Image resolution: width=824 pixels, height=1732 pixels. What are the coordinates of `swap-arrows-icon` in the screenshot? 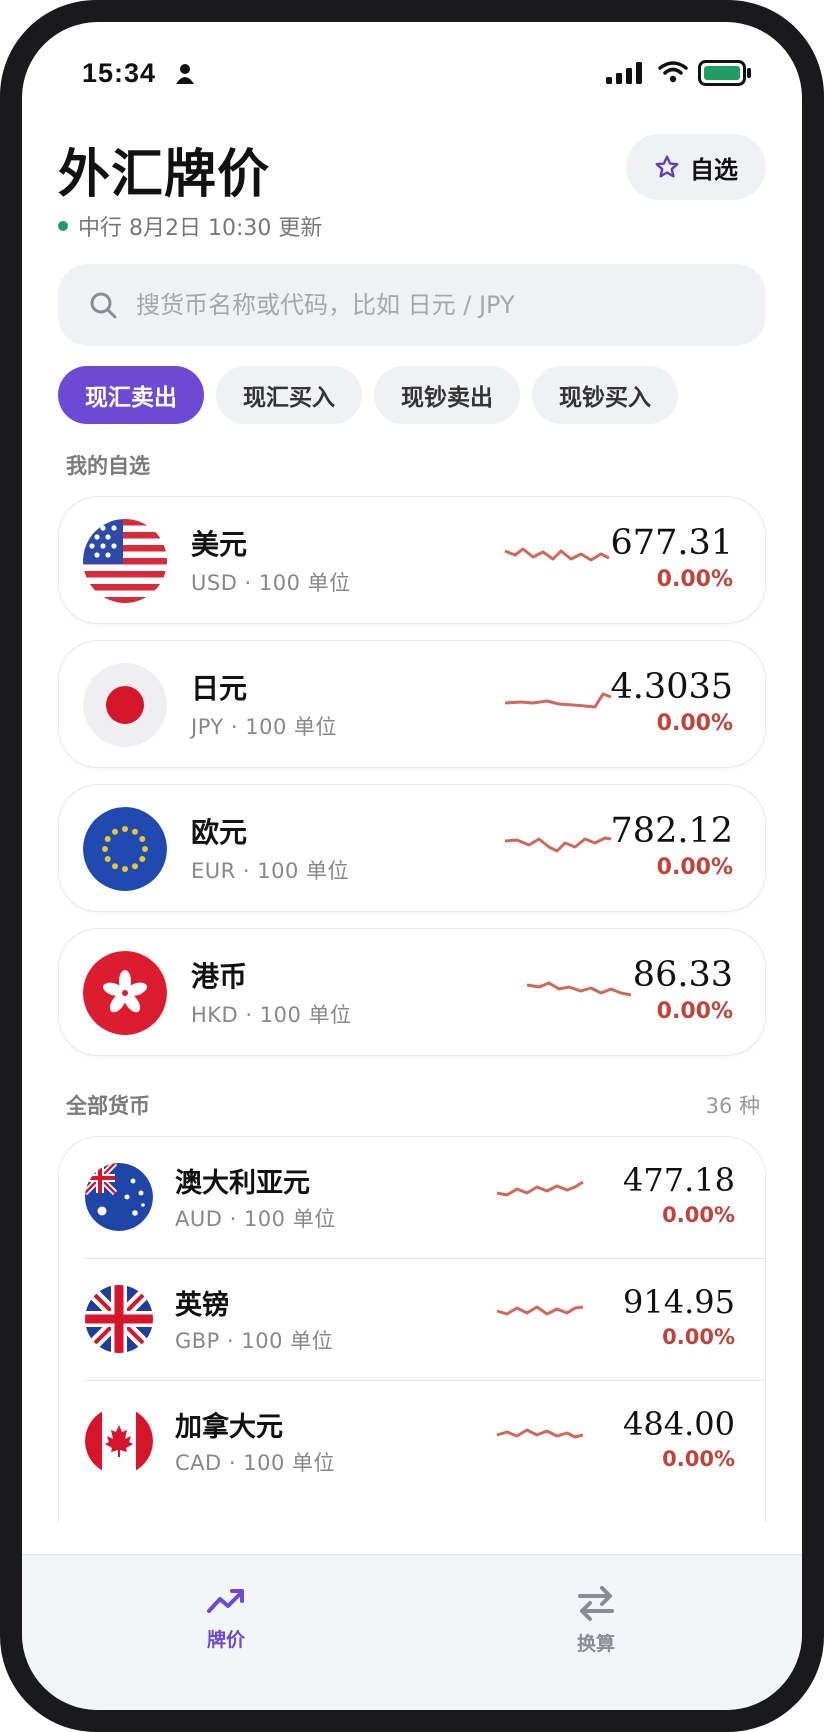 It's located at (596, 1603).